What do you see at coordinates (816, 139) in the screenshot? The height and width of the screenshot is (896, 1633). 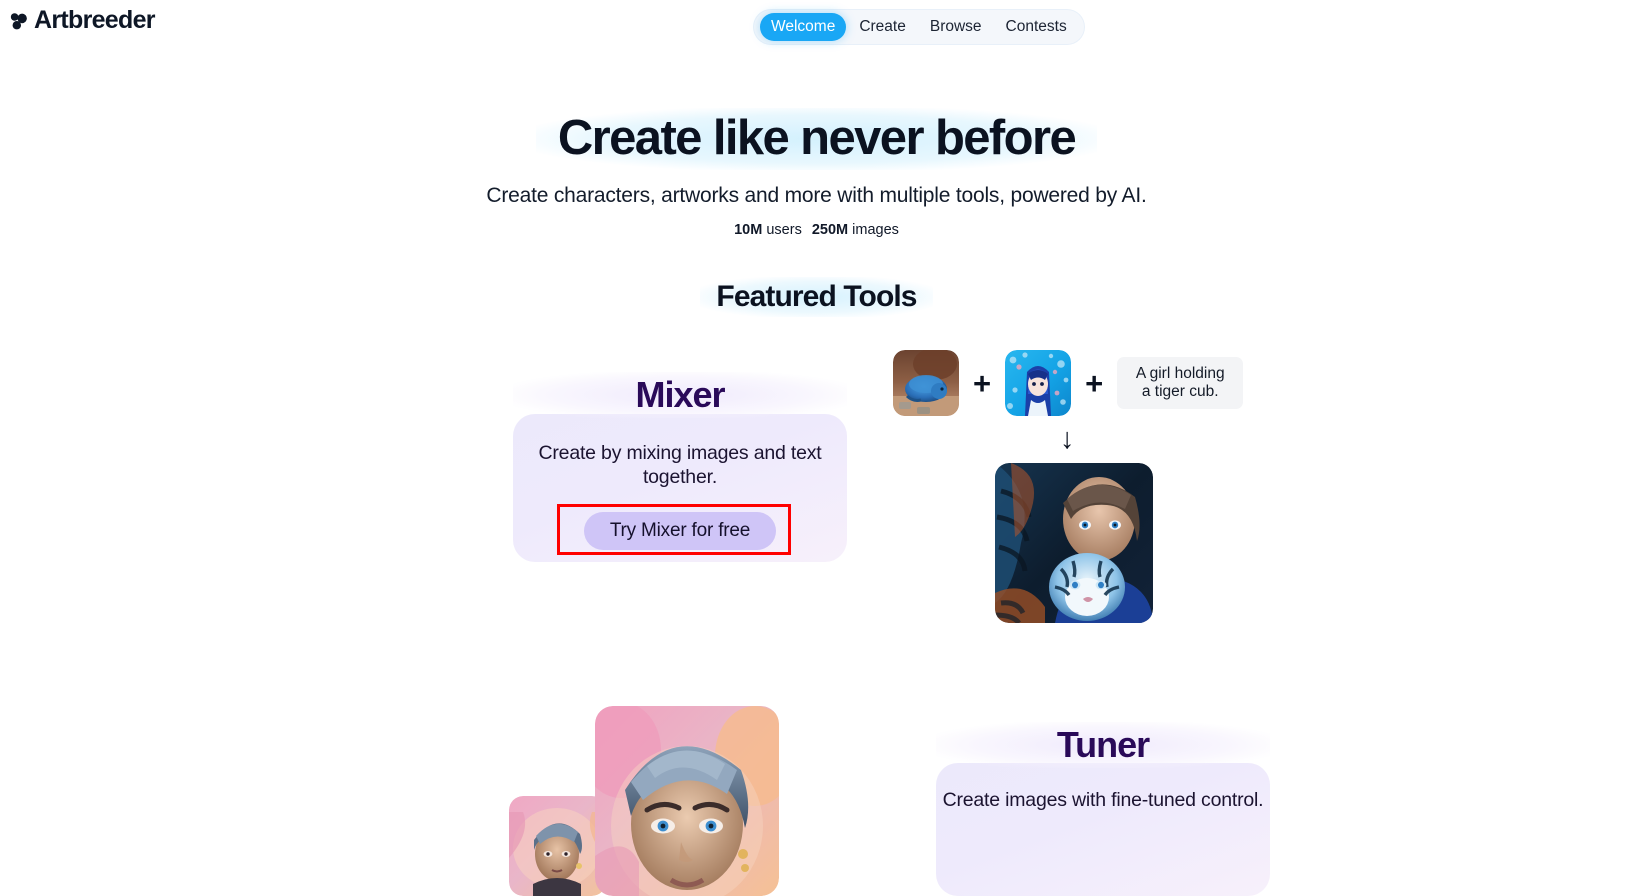 I see `page-title: Create like never before` at bounding box center [816, 139].